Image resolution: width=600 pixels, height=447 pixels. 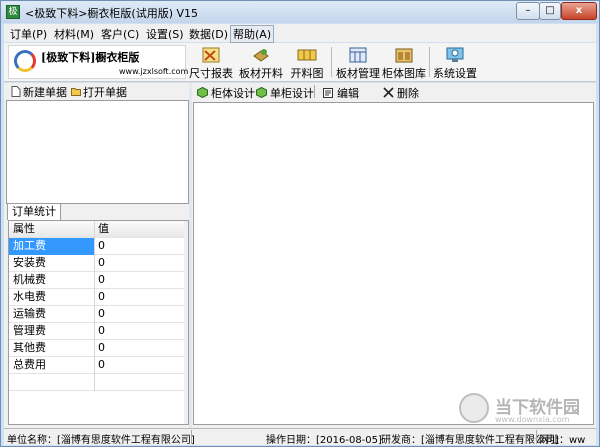 What do you see at coordinates (45, 92) in the screenshot?
I see `new-order-label: 新建单据` at bounding box center [45, 92].